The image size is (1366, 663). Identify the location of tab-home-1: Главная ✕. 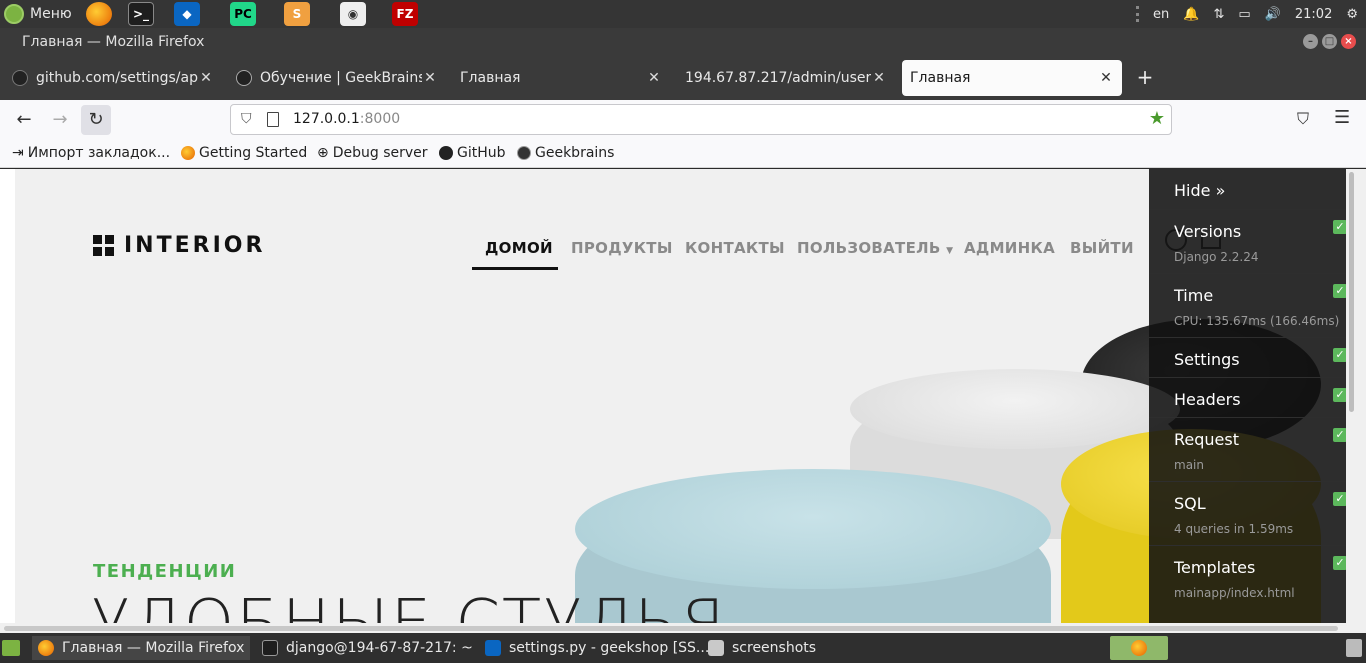
(561, 78).